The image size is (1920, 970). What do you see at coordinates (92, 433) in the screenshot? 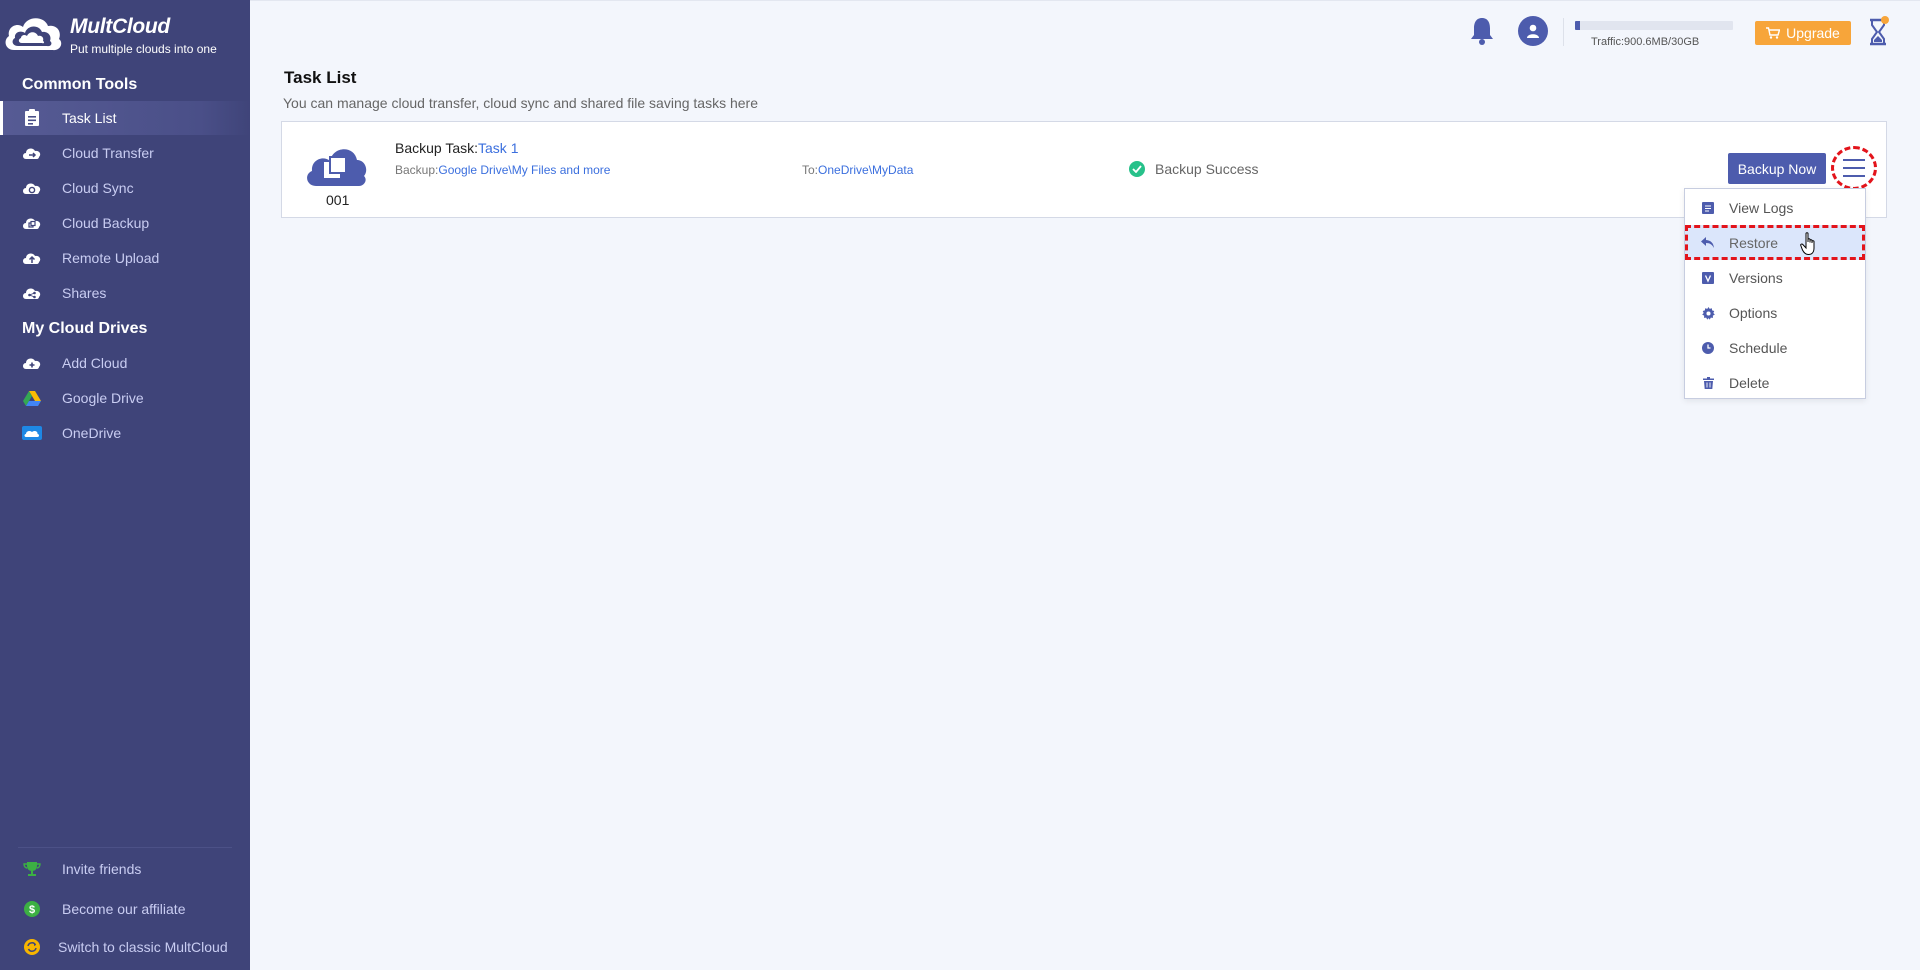
I see `sidebar-item-label: OneDrive` at bounding box center [92, 433].